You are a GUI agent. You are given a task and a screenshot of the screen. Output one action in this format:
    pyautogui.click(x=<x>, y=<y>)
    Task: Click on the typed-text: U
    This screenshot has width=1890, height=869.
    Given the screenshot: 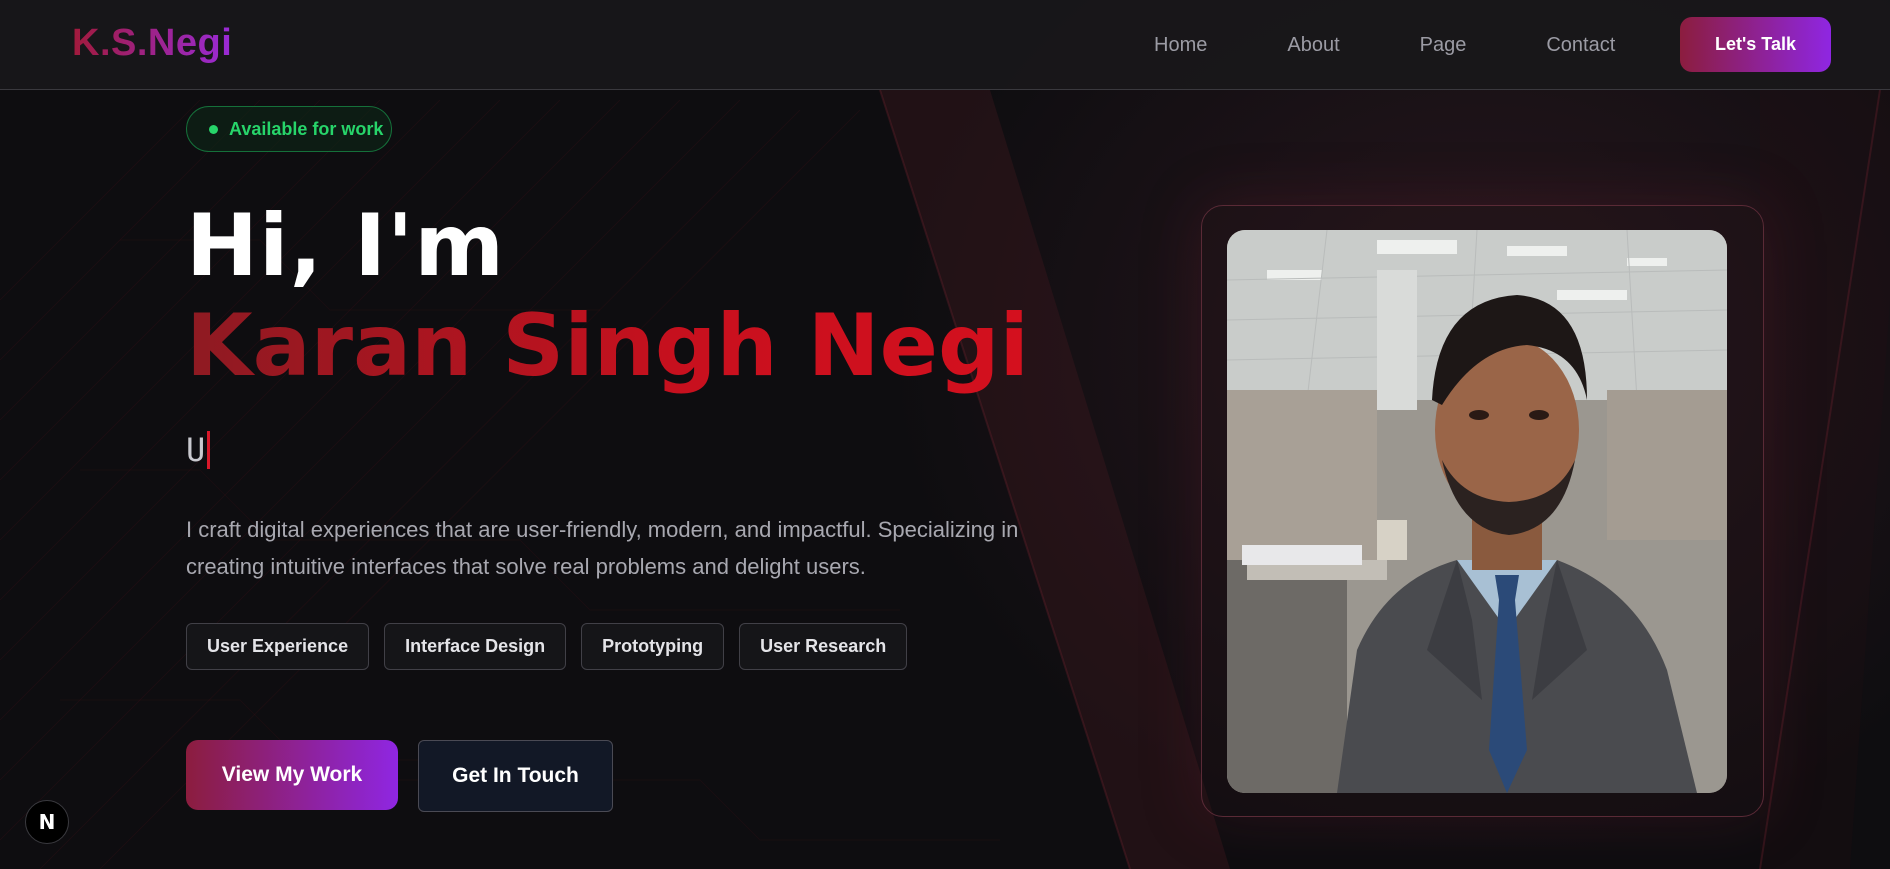 What is the action you would take?
    pyautogui.click(x=196, y=450)
    